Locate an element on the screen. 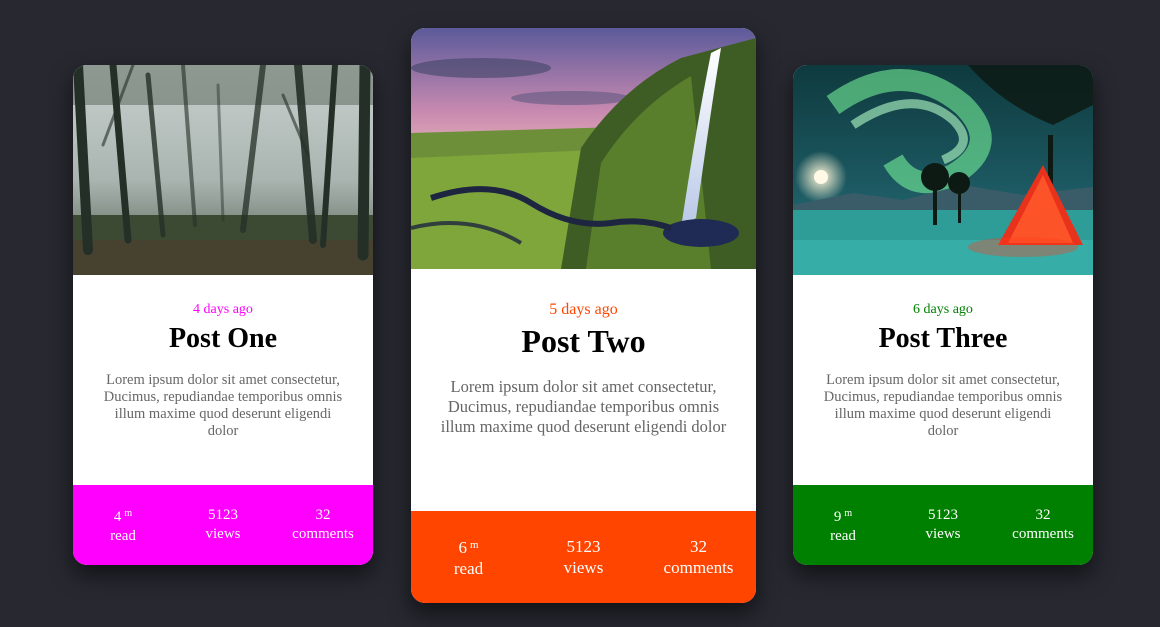 This screenshot has width=1160, height=627. post-date: 6 days ago is located at coordinates (943, 309).